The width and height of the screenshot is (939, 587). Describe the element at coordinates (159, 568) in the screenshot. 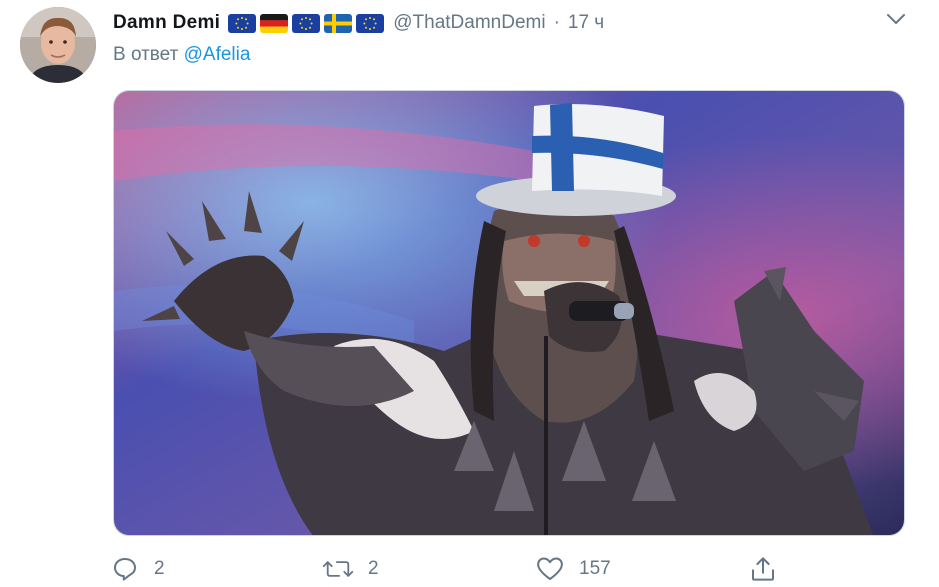

I see `reply-count: 2` at that location.